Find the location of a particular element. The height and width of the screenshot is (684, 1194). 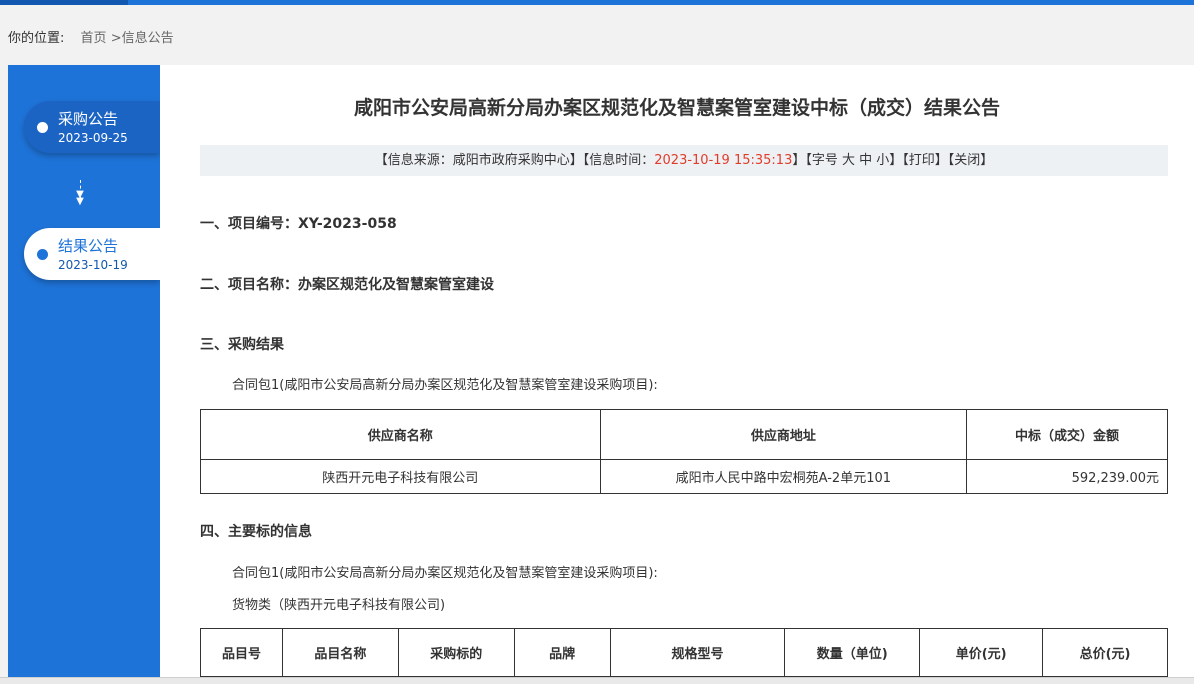

table-header-cell: 中标（成交）金额 is located at coordinates (1067, 434).